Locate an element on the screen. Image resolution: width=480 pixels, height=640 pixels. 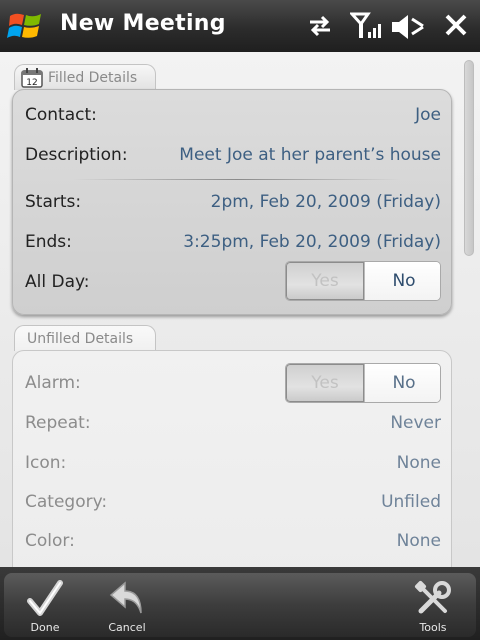
all-day-yes-option: Yes is located at coordinates (325, 281).